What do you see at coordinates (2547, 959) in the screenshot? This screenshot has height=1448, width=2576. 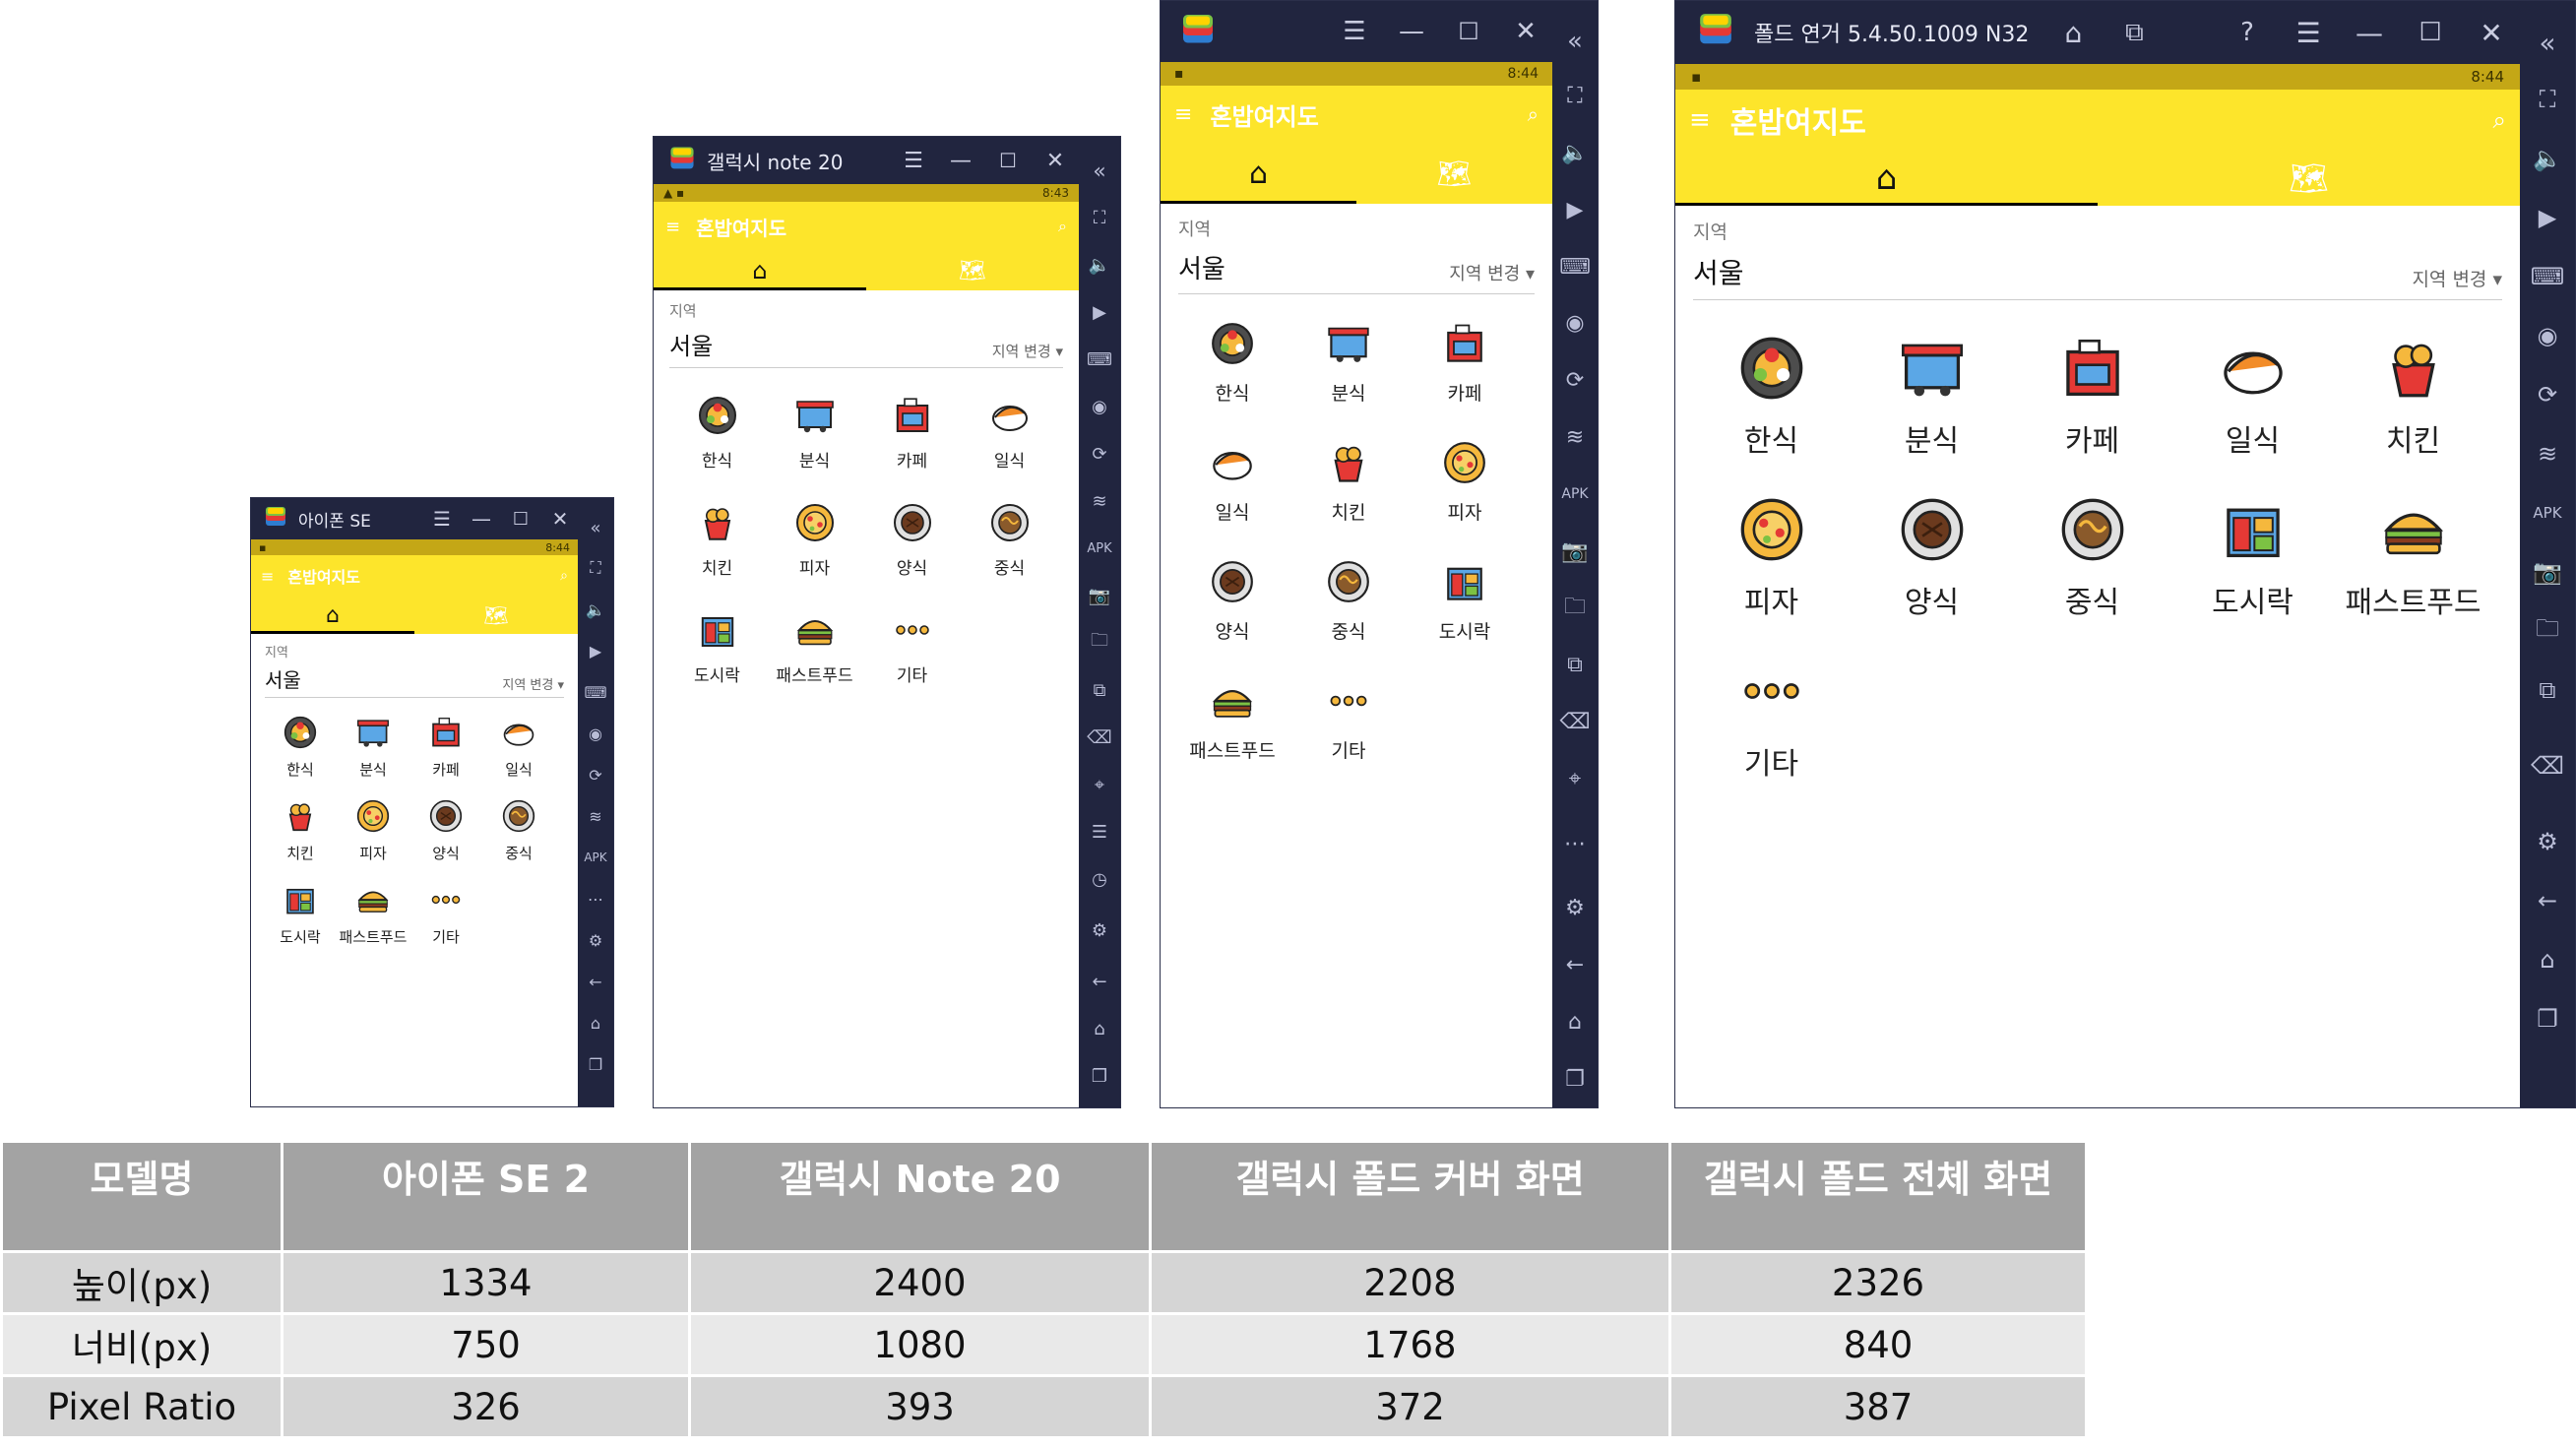 I see `home-nav-icon: ⌂` at bounding box center [2547, 959].